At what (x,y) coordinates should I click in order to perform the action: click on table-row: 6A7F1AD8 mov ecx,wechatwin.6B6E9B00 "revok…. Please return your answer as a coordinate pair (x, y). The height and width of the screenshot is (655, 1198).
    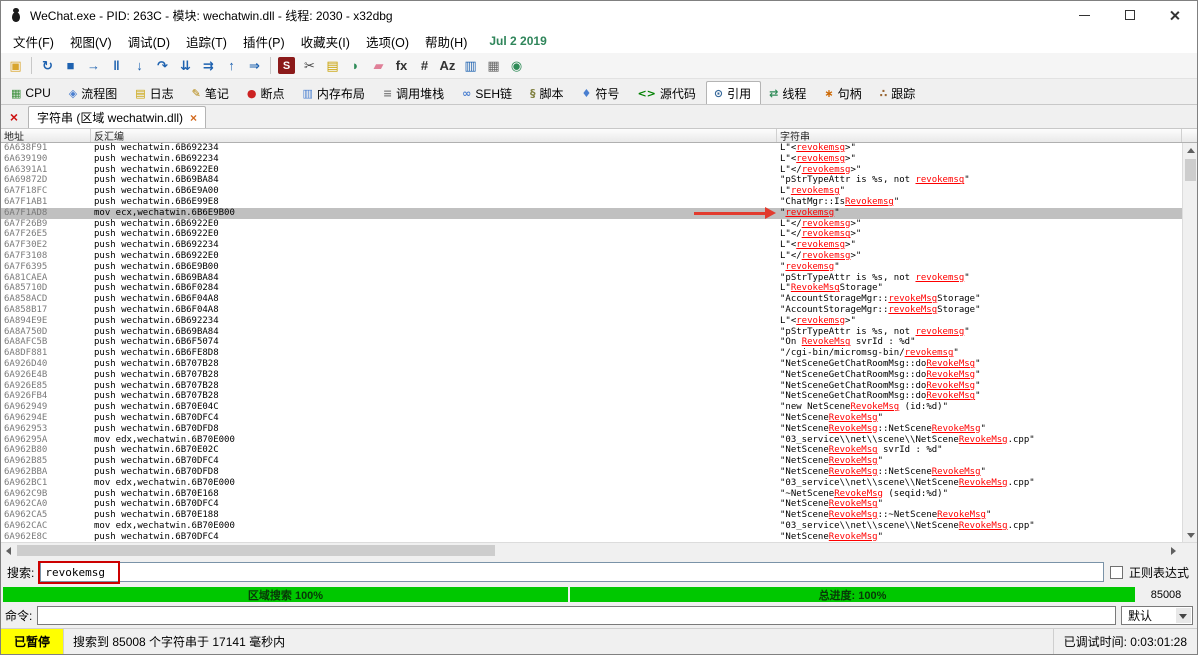
    Looking at the image, I should click on (599, 213).